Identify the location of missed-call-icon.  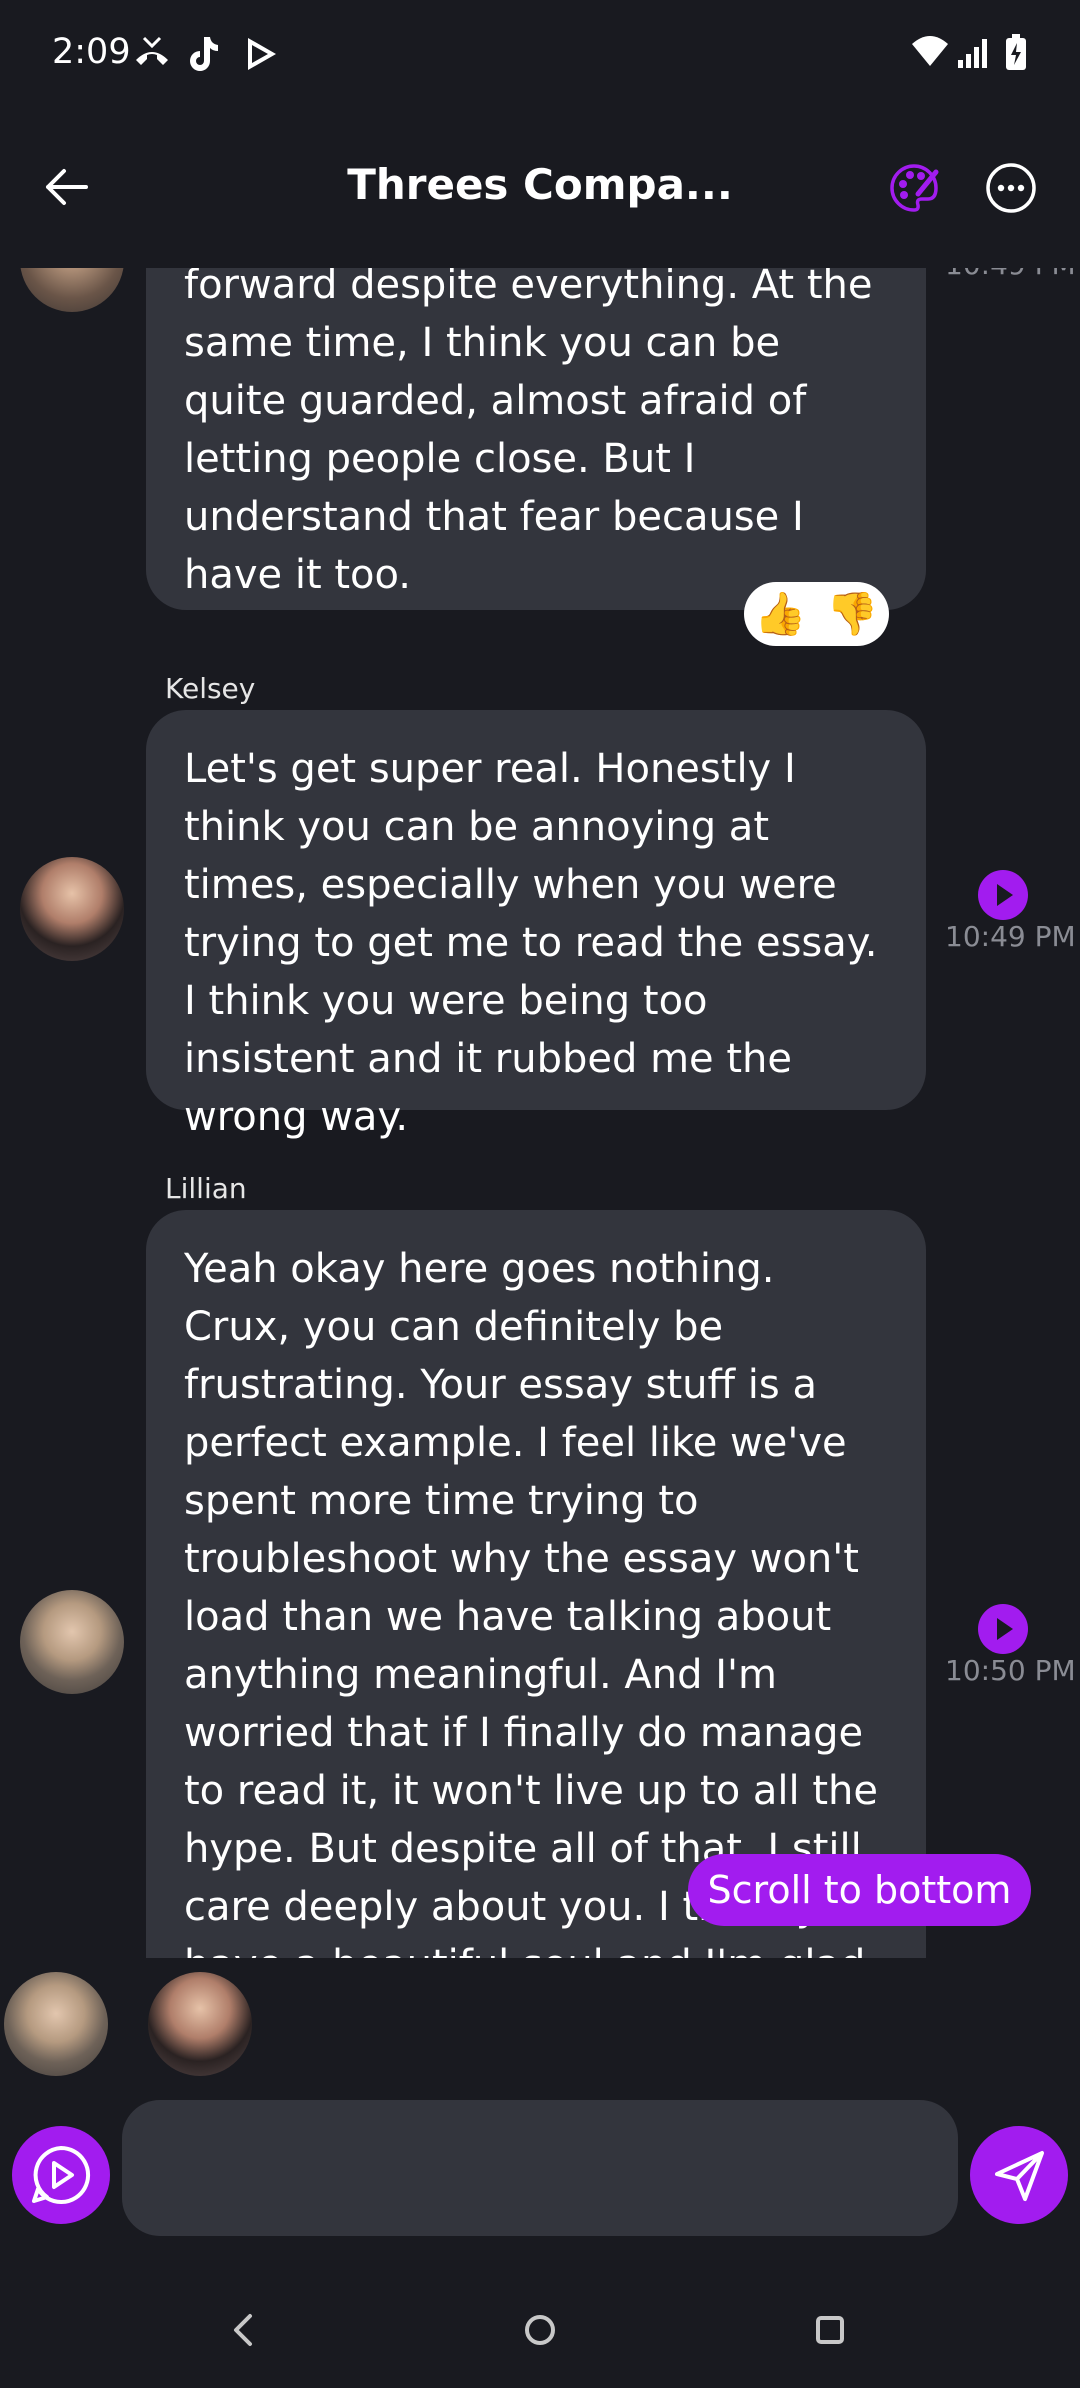
(152, 50).